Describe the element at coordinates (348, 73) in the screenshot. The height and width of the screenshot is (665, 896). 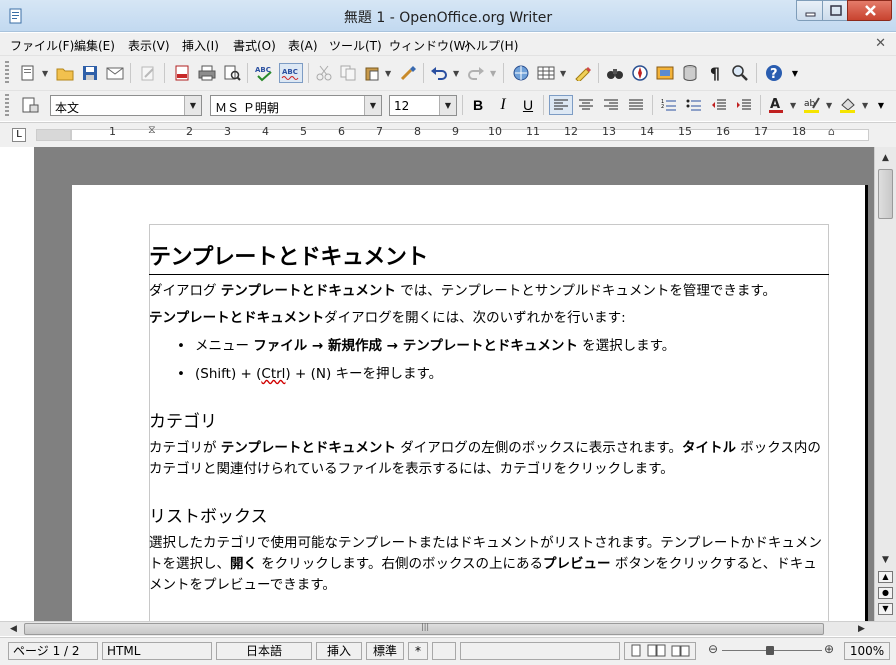
I see `copy-icon` at that location.